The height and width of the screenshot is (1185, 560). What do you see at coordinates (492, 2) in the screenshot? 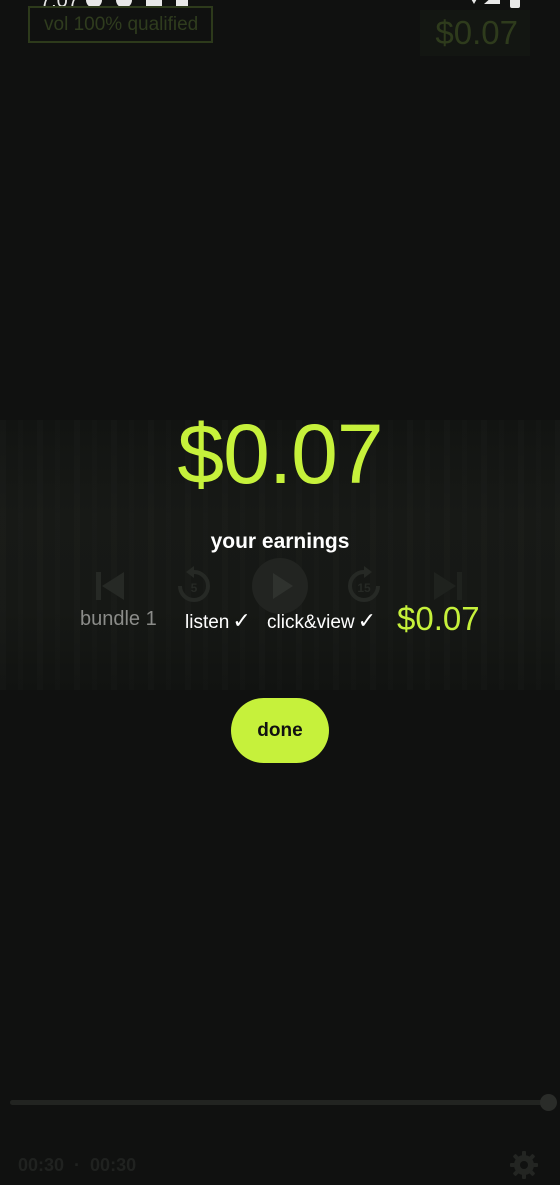
I see `signal-icon` at bounding box center [492, 2].